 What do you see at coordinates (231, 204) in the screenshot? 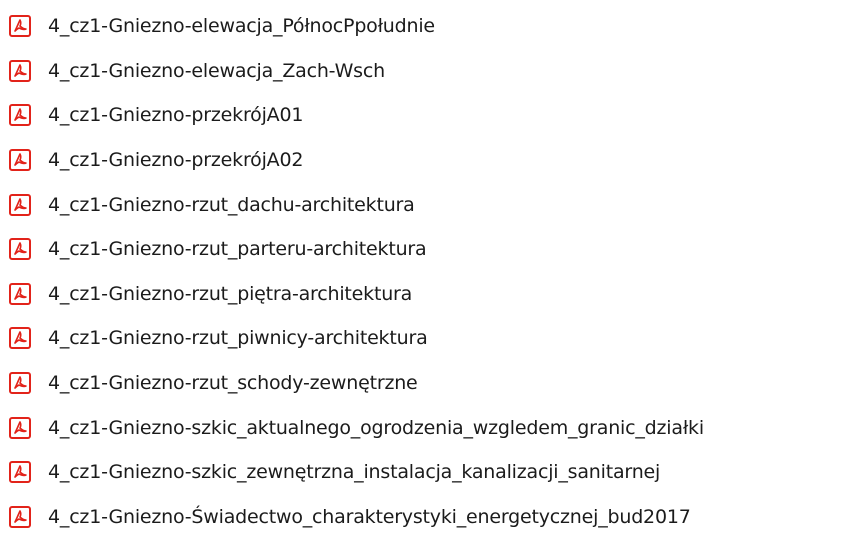
I see `file-name: 4_cz1-Gniezno-rzut_dachu-architektura` at bounding box center [231, 204].